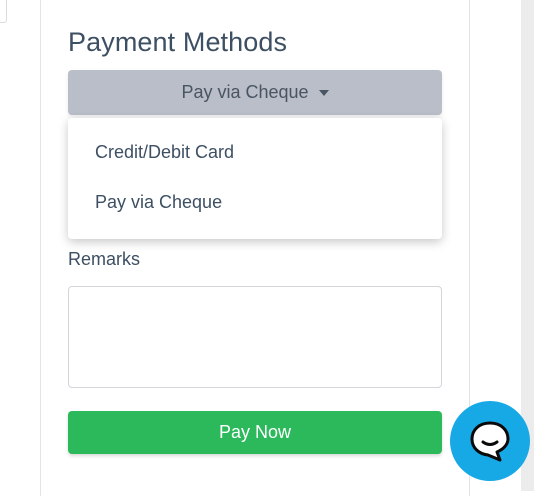  What do you see at coordinates (323, 92) in the screenshot?
I see `caret-down-icon` at bounding box center [323, 92].